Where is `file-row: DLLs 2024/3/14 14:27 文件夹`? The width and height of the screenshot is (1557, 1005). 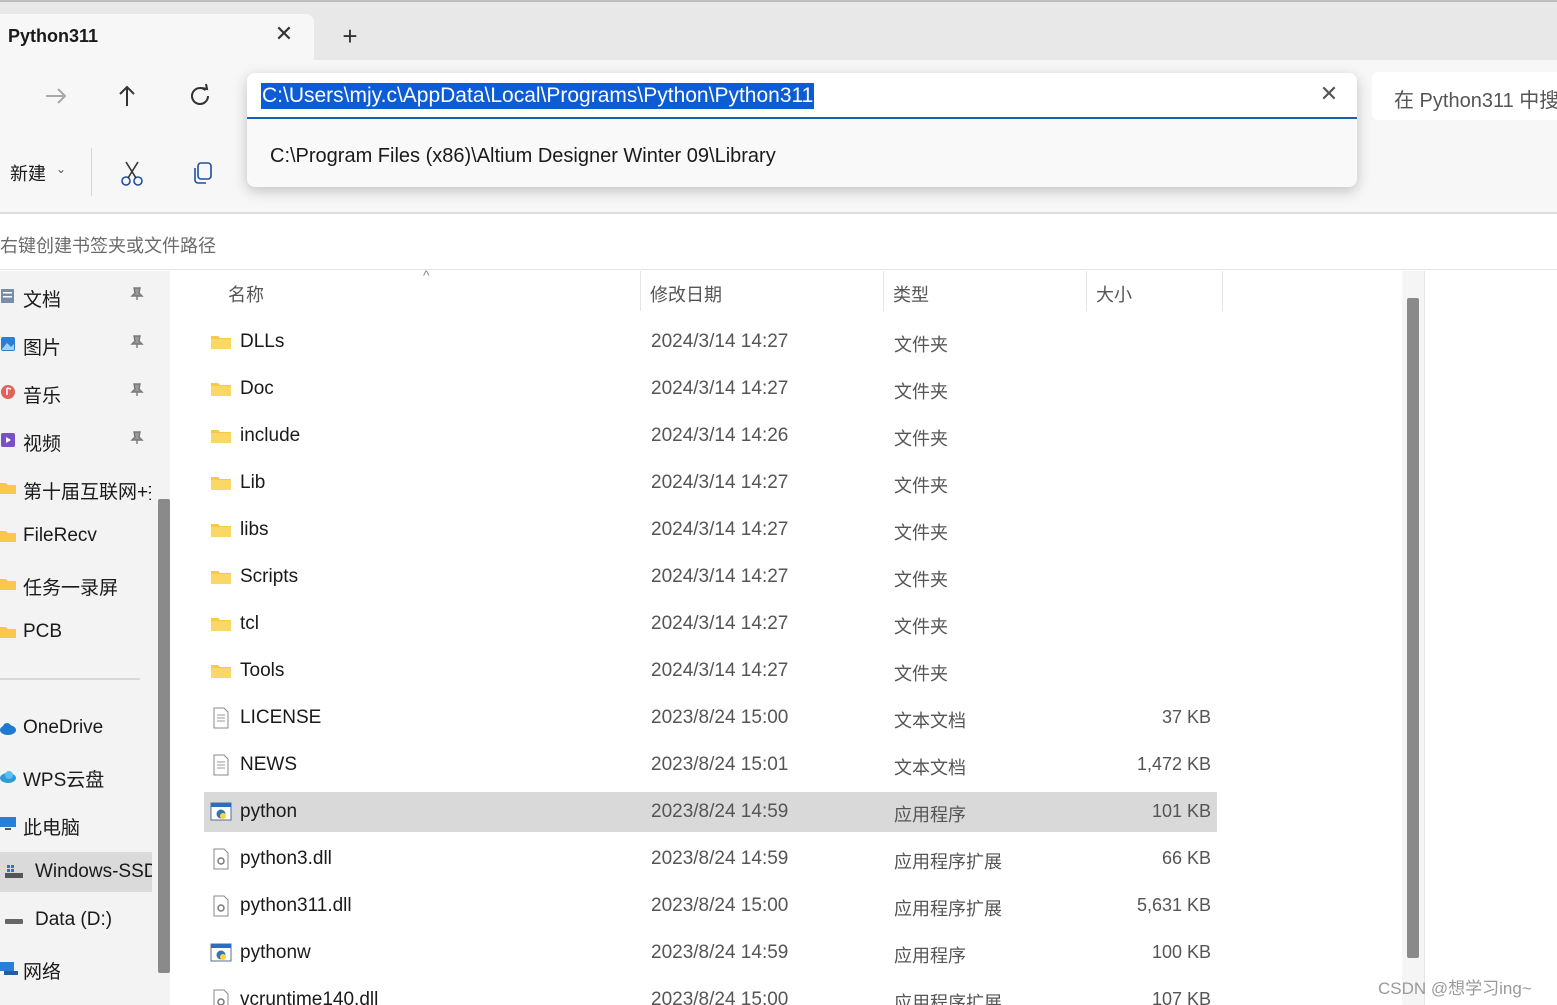
file-row: DLLs 2024/3/14 14:27 文件夹 is located at coordinates (710, 342).